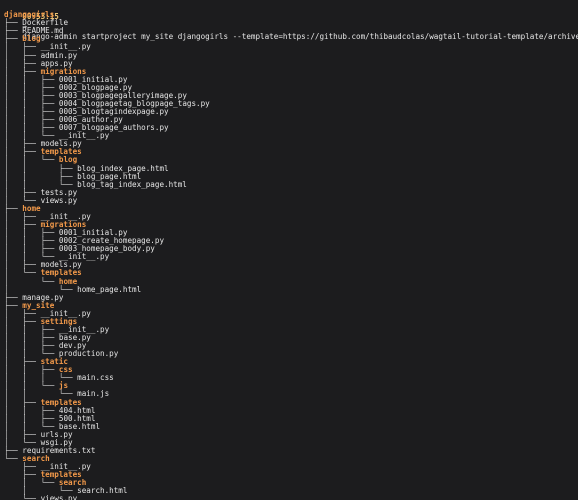 This screenshot has height=500, width=578. Describe the element at coordinates (93, 394) in the screenshot. I see `file-name: main.js` at that location.